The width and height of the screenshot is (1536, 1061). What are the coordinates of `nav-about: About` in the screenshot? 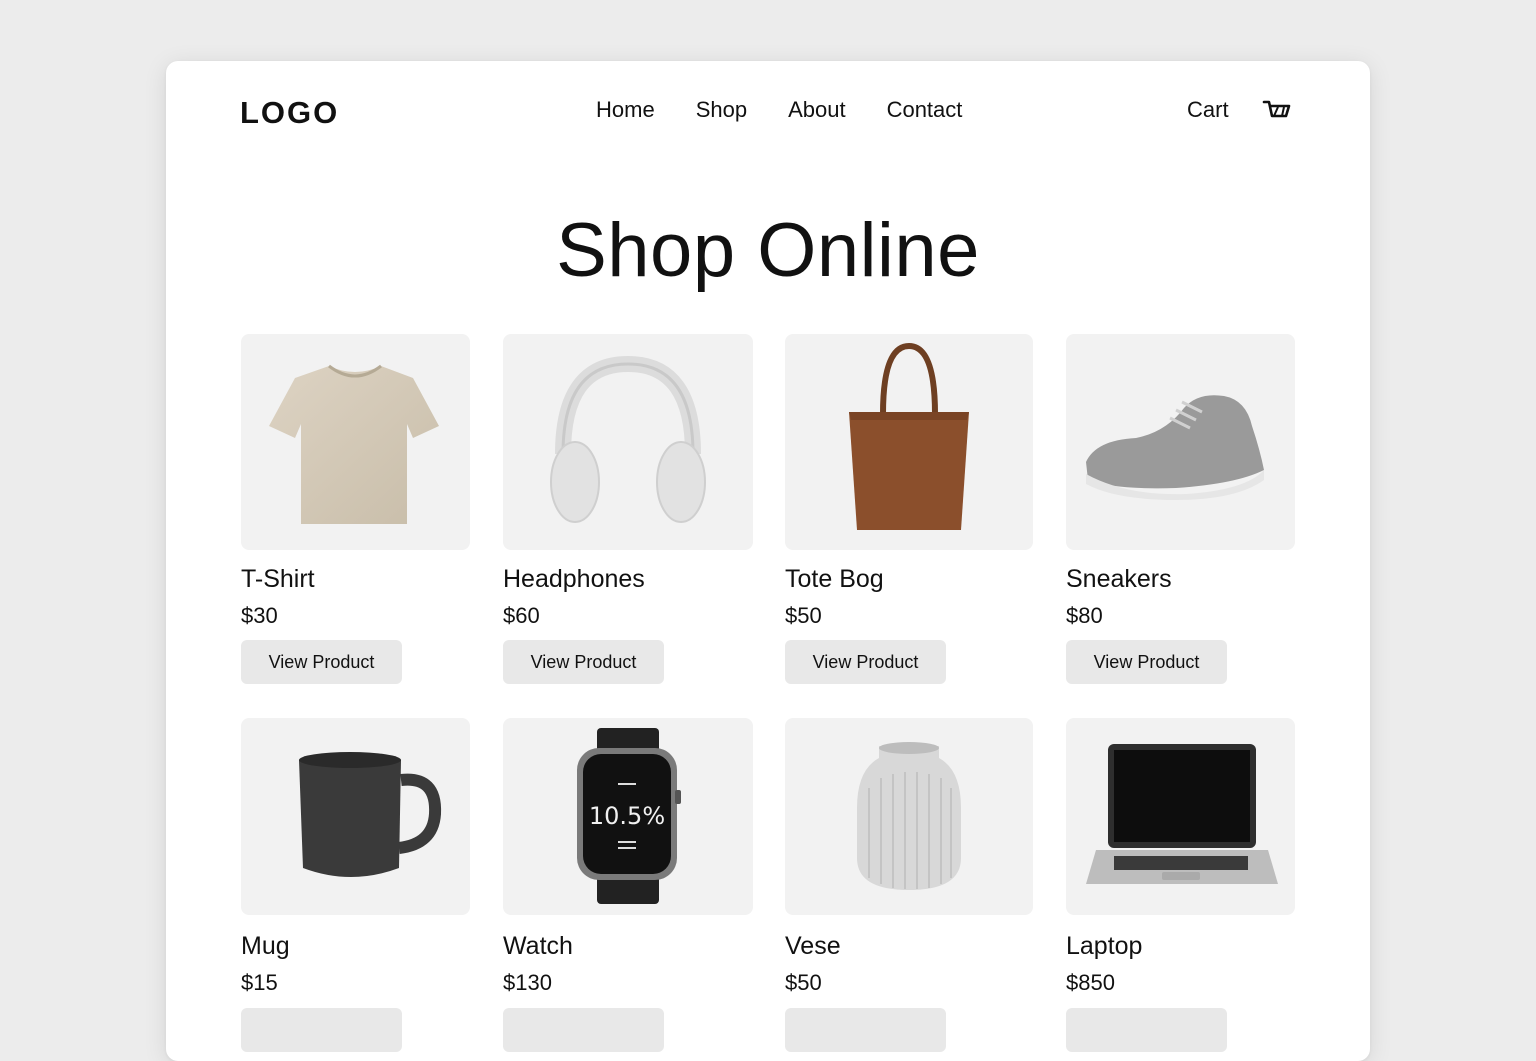 It's located at (817, 110).